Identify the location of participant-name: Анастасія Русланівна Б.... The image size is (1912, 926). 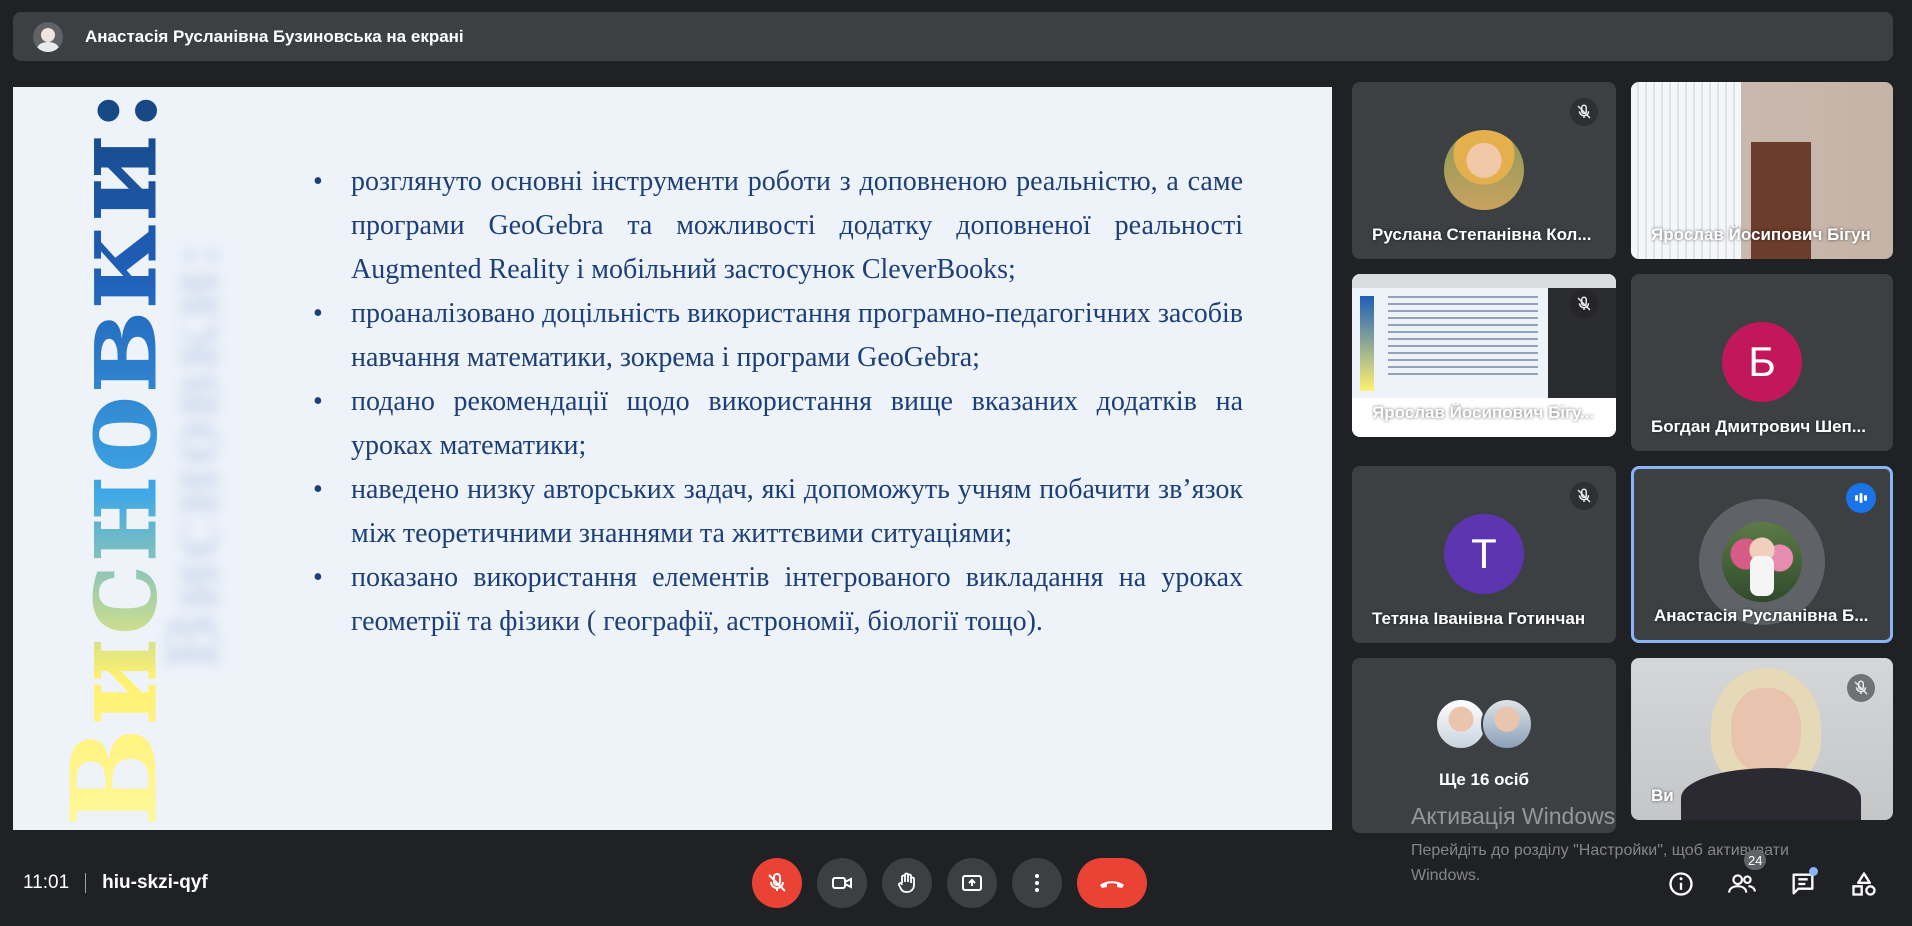
(1761, 615).